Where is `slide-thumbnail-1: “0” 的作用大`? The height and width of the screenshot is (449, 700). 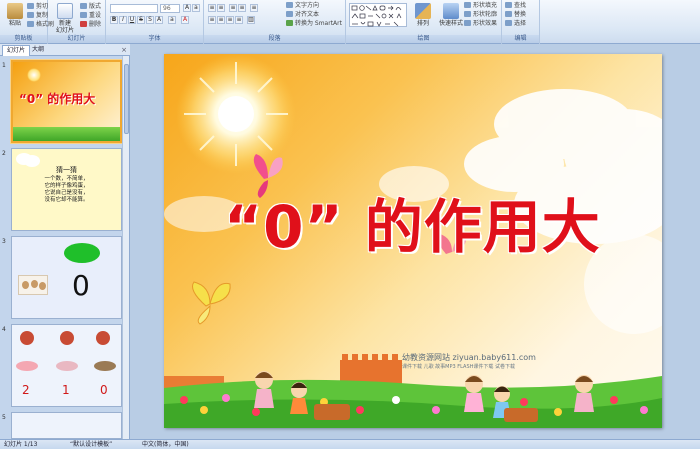 slide-thumbnail-1: “0” 的作用大 is located at coordinates (66, 101).